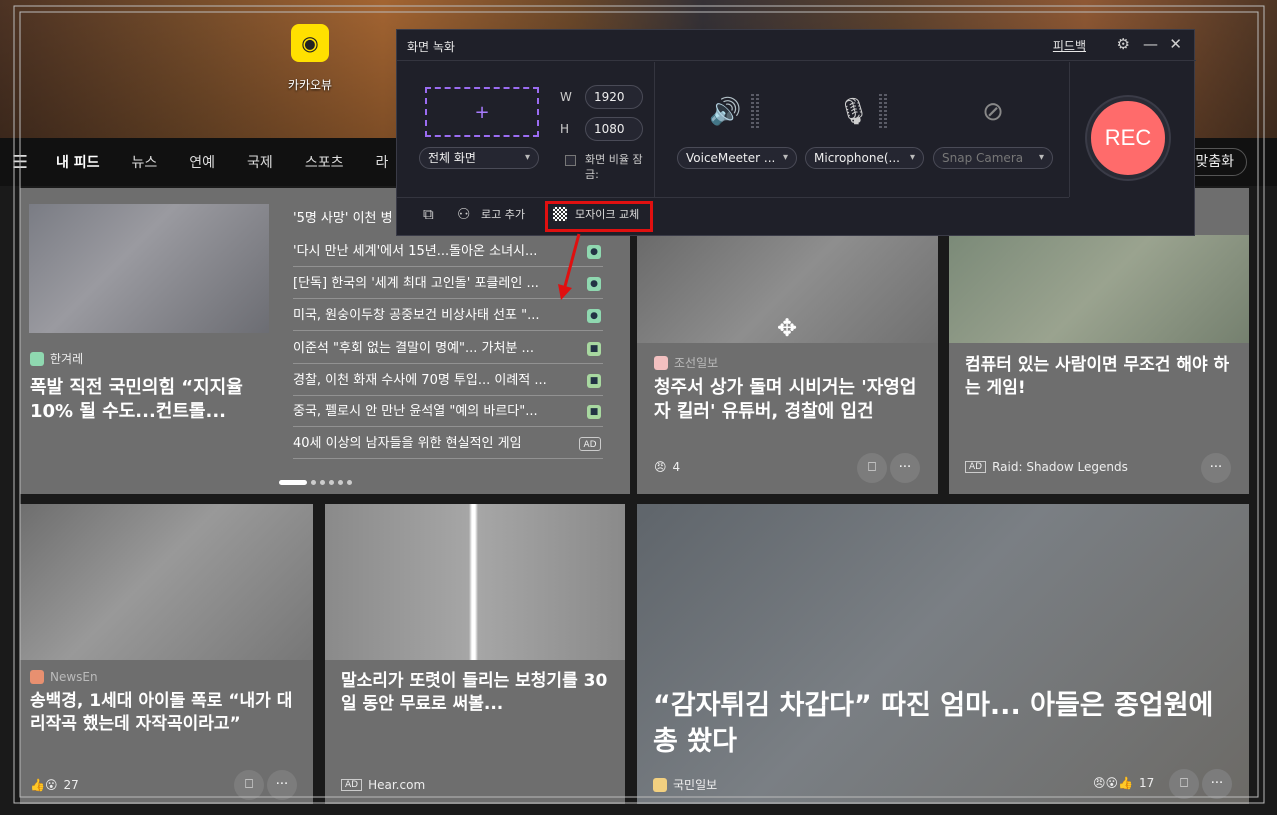  I want to click on source-label: 한겨레, so click(56, 358).